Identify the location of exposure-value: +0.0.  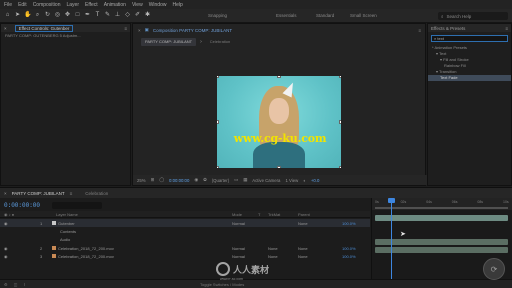
(315, 180).